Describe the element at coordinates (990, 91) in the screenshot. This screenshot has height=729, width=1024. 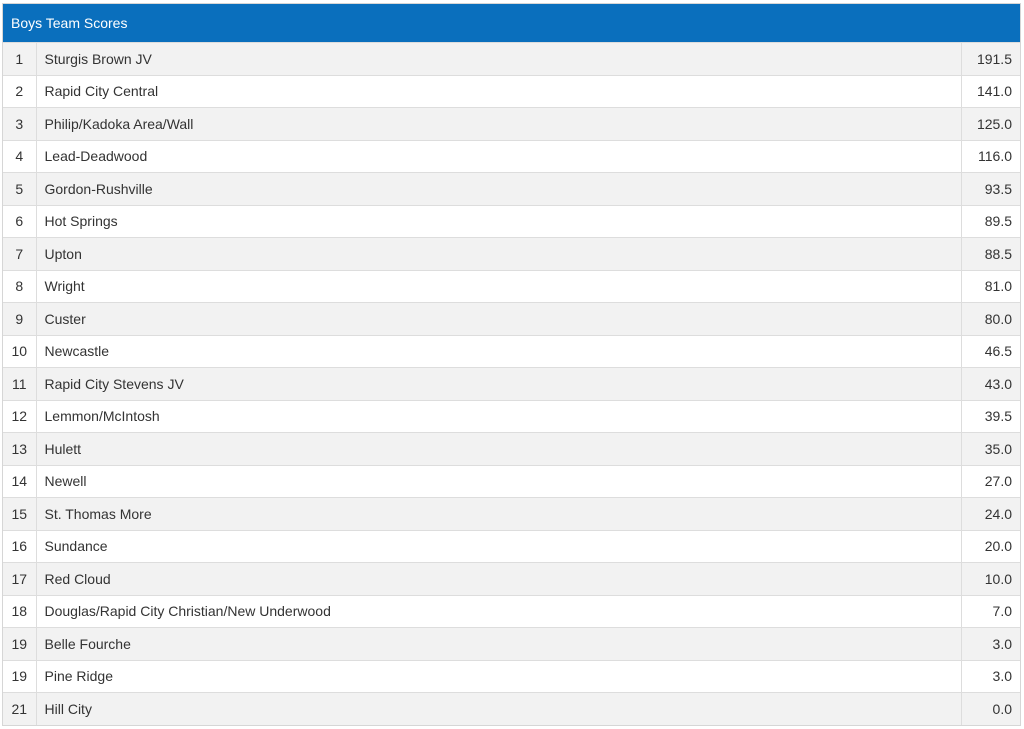
I see `score-cell: 141.0` at that location.